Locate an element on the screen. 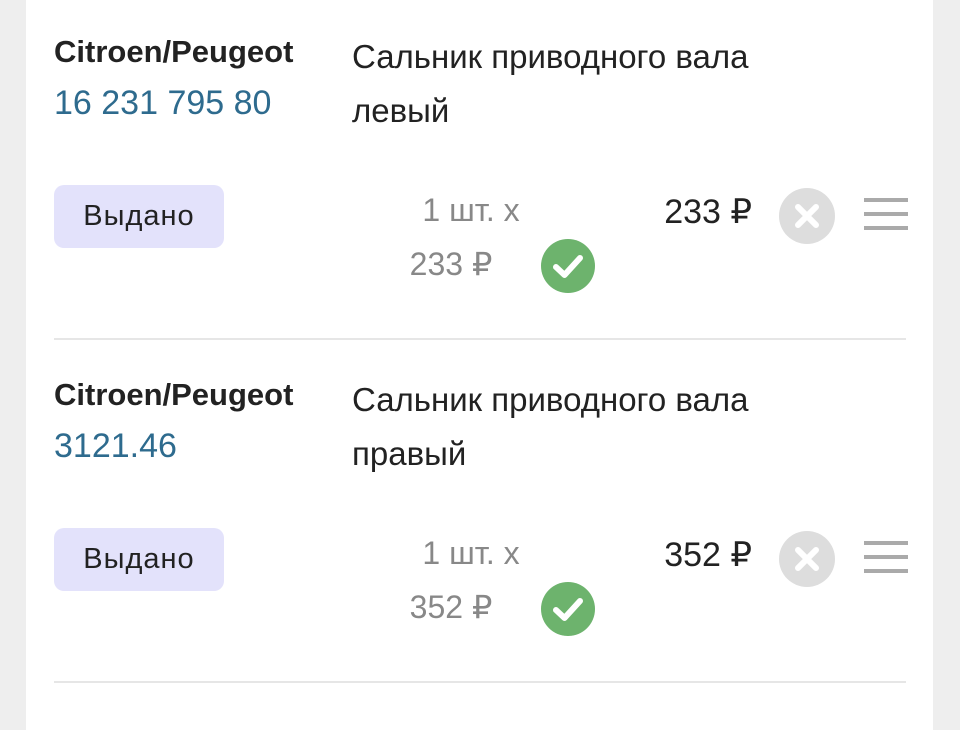 The height and width of the screenshot is (730, 960). item-description: Сальник приводного вала левый is located at coordinates (550, 83).